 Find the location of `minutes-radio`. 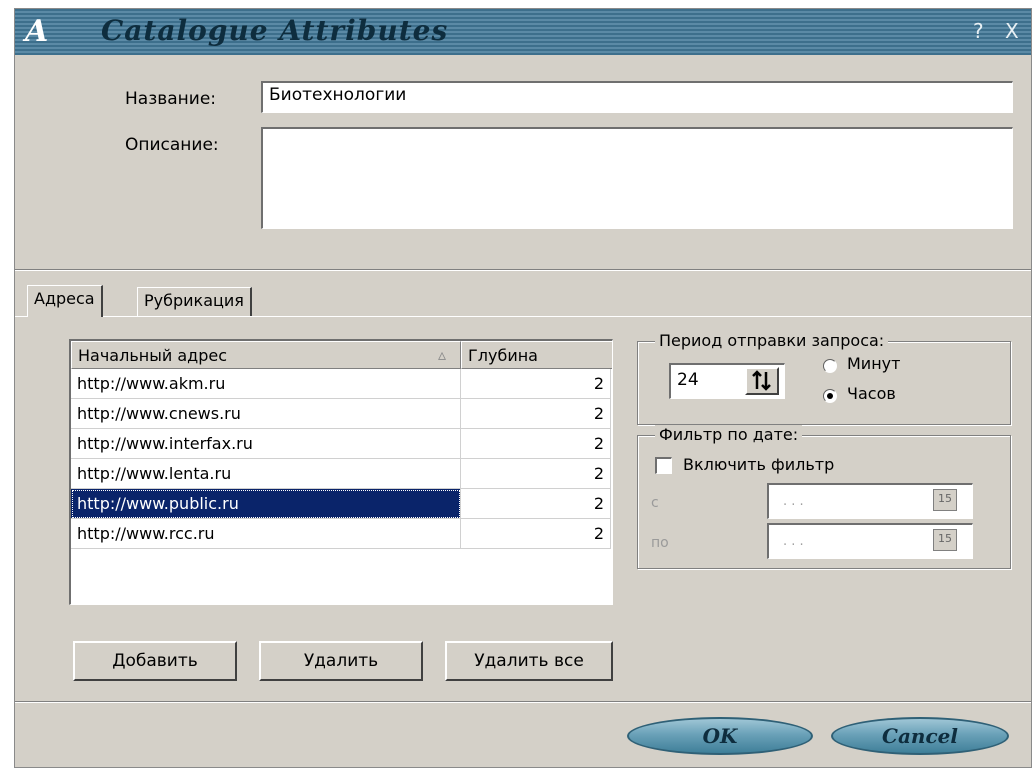

minutes-radio is located at coordinates (830, 366).